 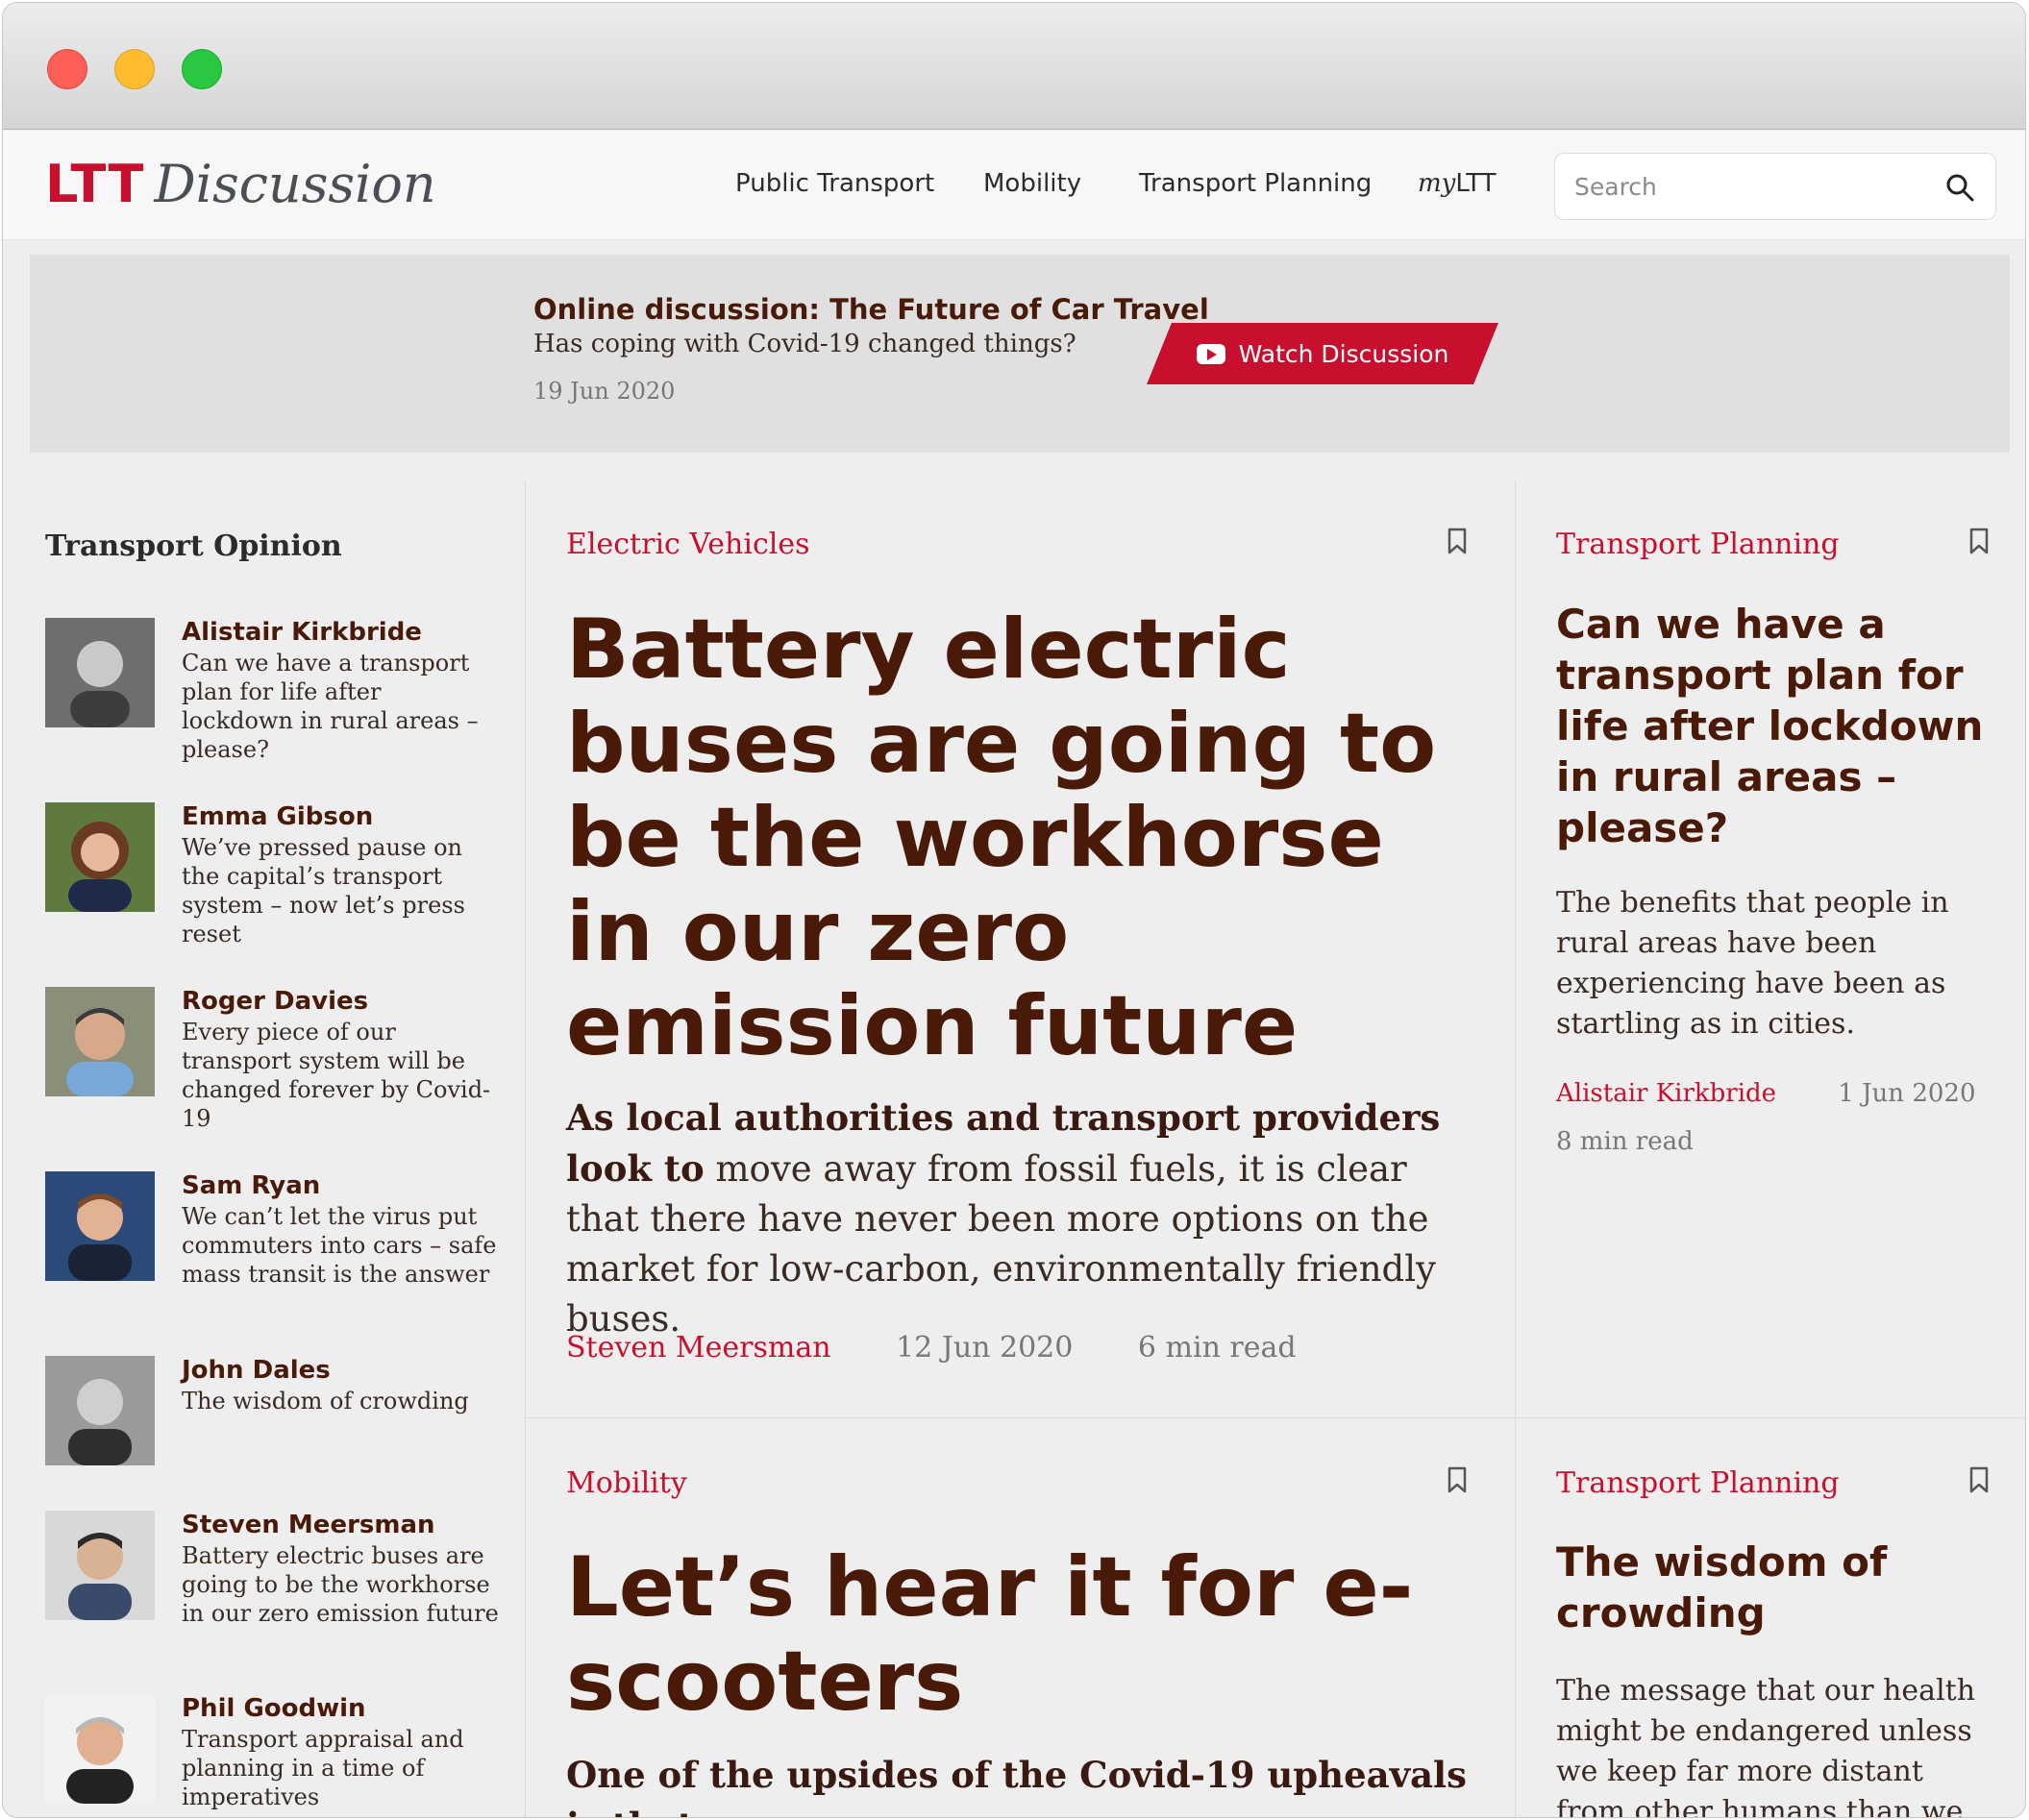 What do you see at coordinates (1018, 1635) in the screenshot?
I see `second-article-headline: Let’s hear it for e-scooters` at bounding box center [1018, 1635].